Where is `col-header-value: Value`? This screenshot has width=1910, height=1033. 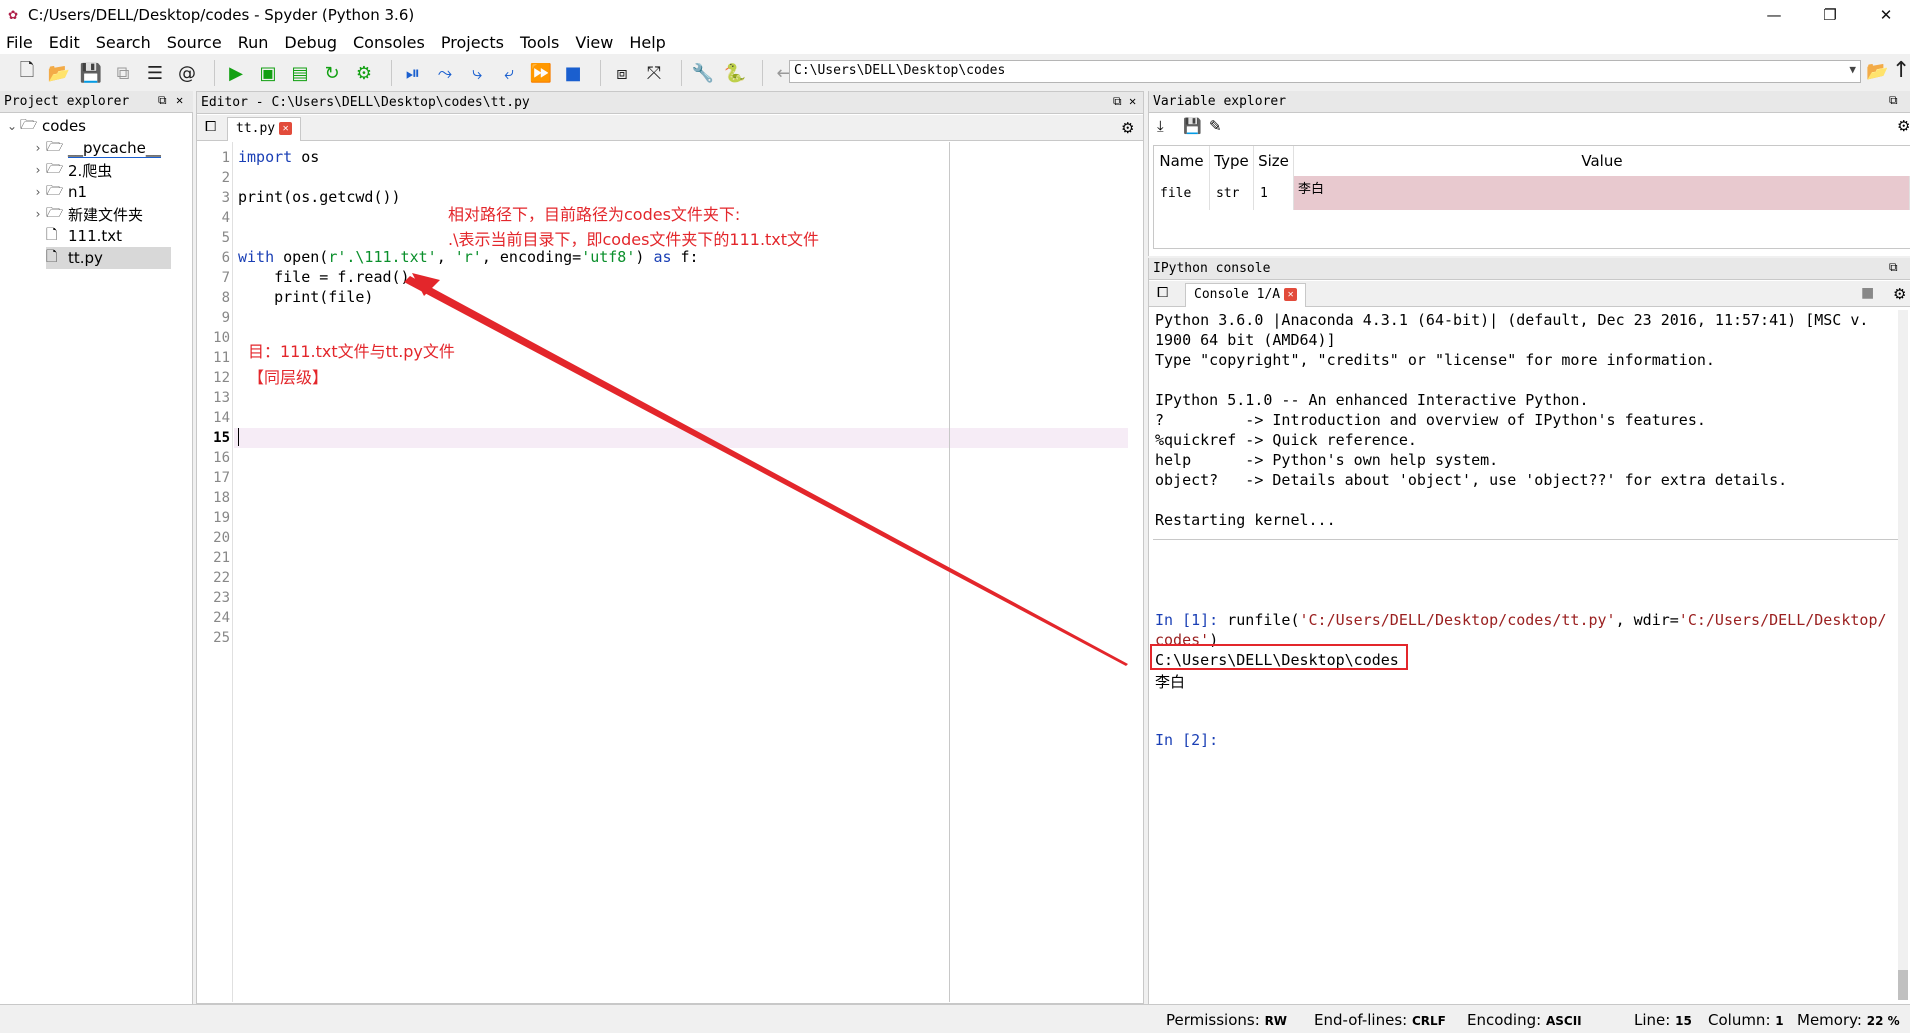
col-header-value: Value is located at coordinates (1602, 161).